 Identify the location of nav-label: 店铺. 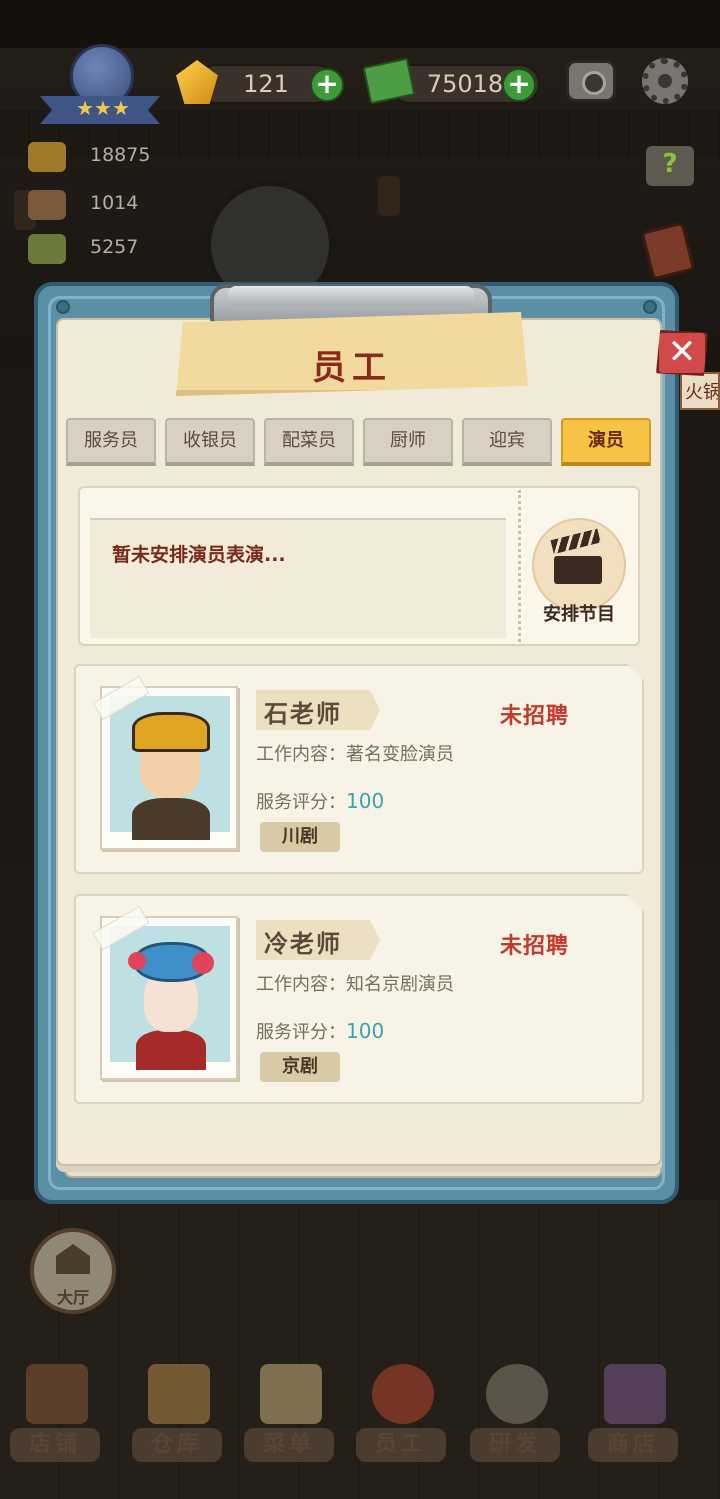
(54, 1444).